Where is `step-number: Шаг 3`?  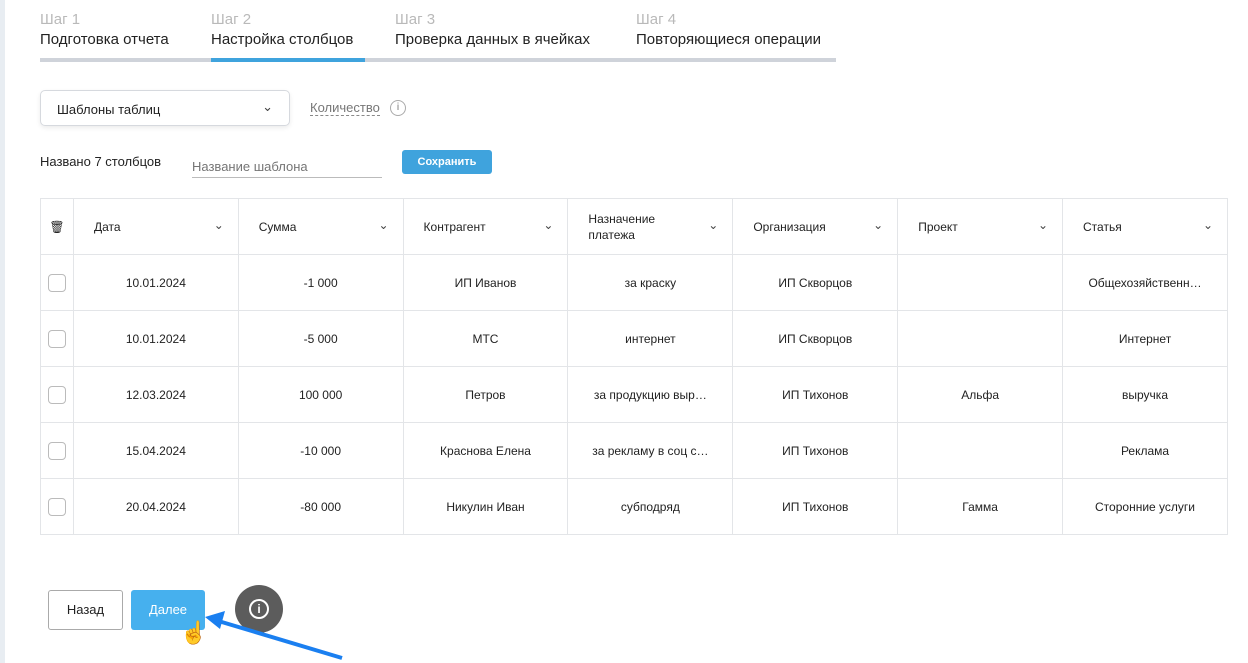 step-number: Шаг 3 is located at coordinates (415, 19).